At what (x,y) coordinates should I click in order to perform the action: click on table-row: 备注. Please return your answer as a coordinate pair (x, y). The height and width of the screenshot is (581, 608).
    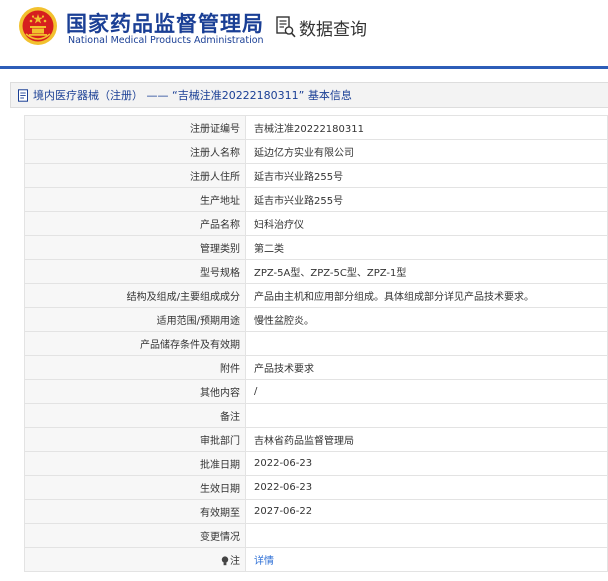
    Looking at the image, I should click on (316, 415).